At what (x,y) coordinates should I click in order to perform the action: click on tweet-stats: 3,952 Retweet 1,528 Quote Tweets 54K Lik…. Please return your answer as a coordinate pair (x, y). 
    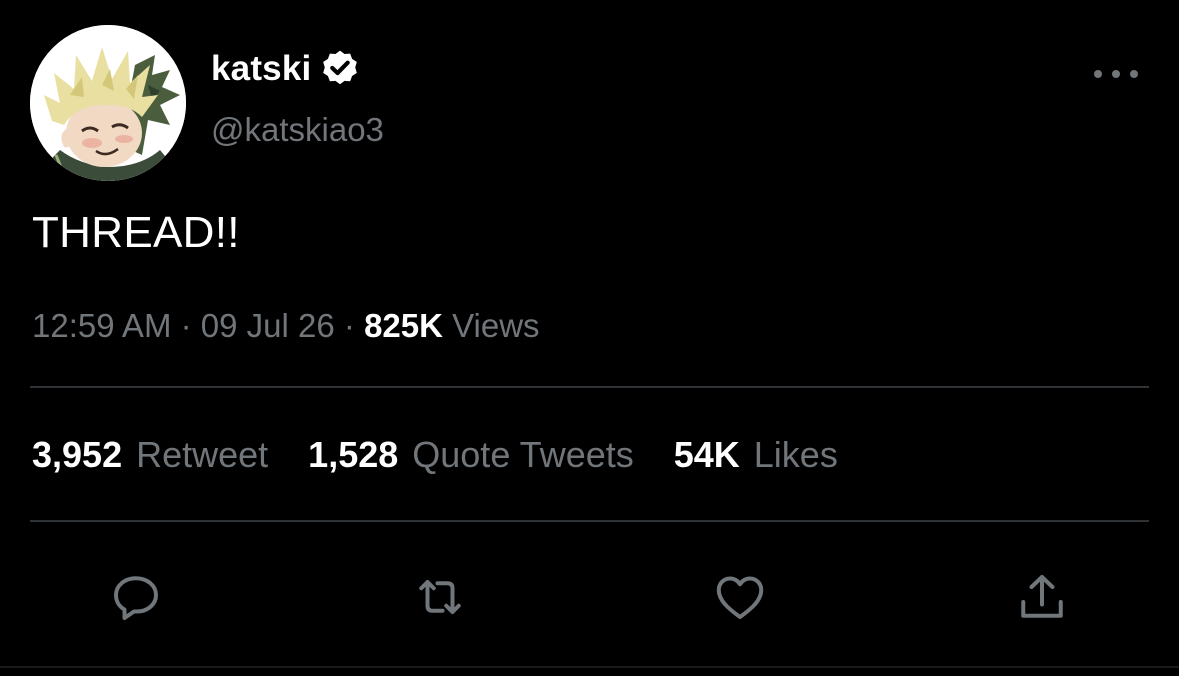
    Looking at the image, I should click on (455, 455).